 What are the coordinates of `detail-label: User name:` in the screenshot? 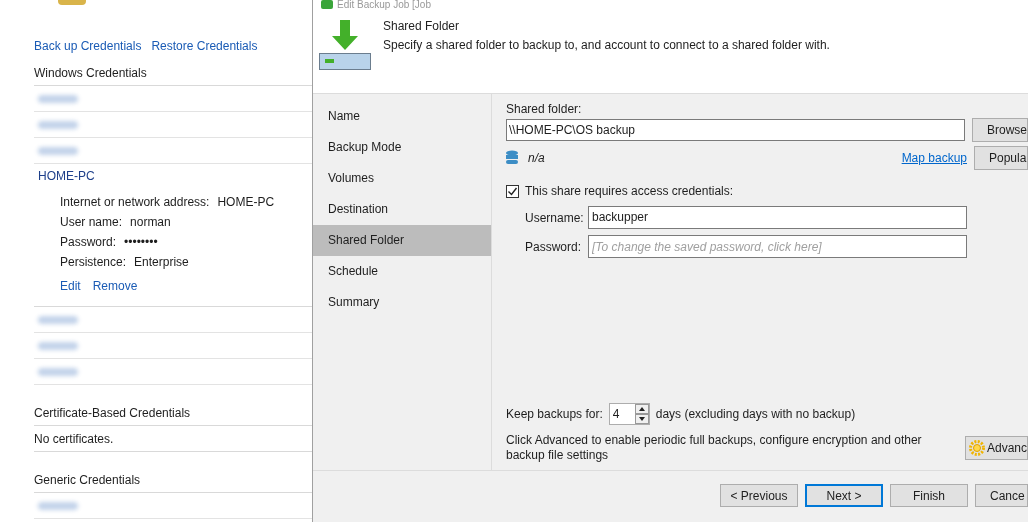 It's located at (91, 222).